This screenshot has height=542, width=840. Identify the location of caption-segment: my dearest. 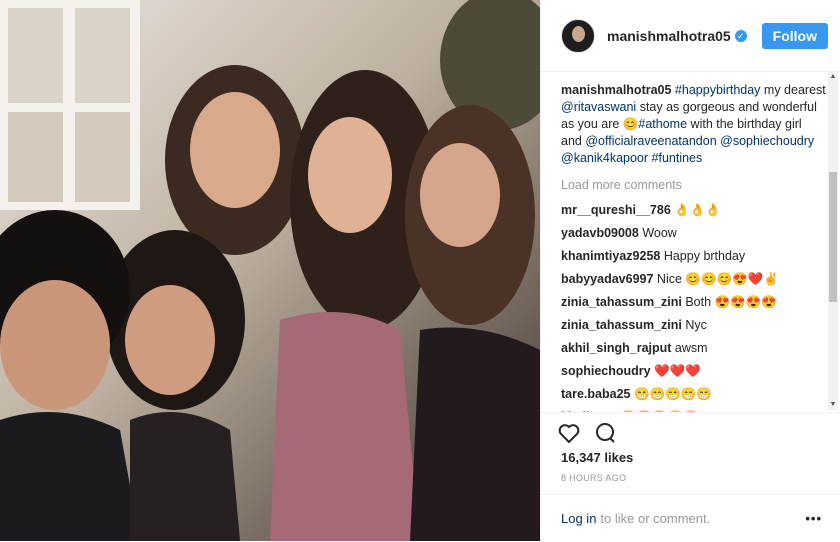
(793, 90).